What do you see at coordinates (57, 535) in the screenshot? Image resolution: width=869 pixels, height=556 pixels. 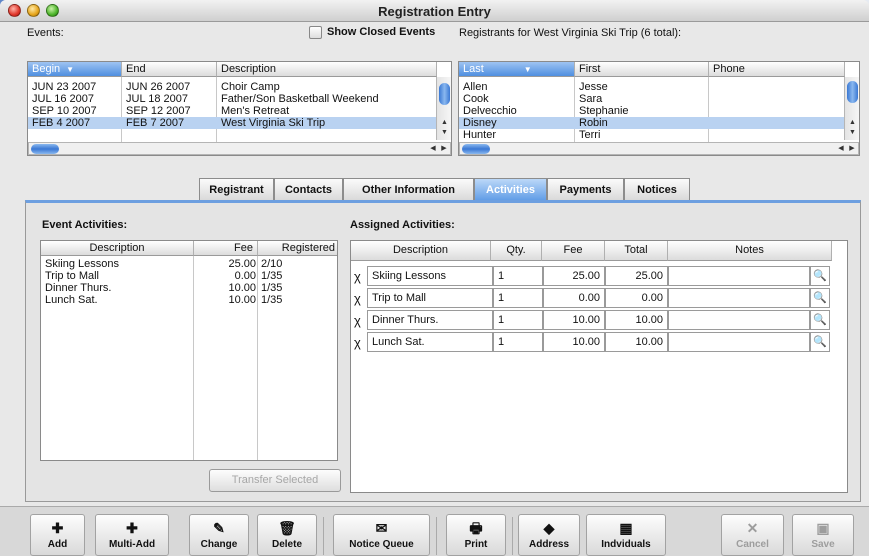 I see `add-button: ✚ Add` at bounding box center [57, 535].